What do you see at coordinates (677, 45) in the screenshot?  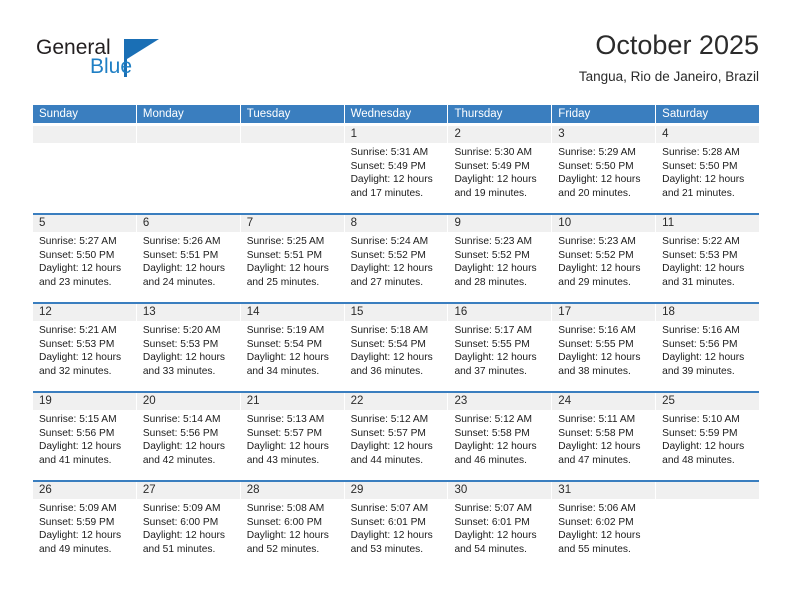 I see `page-title: October 2025` at bounding box center [677, 45].